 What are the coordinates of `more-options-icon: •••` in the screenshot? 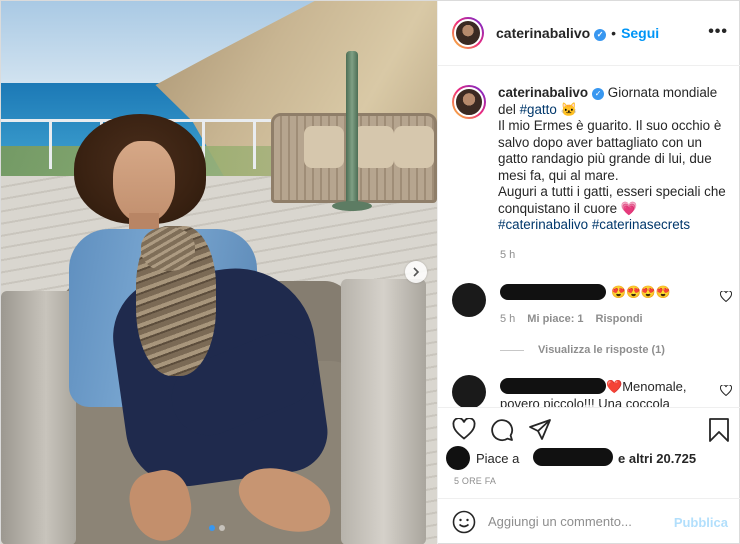 It's located at (718, 32).